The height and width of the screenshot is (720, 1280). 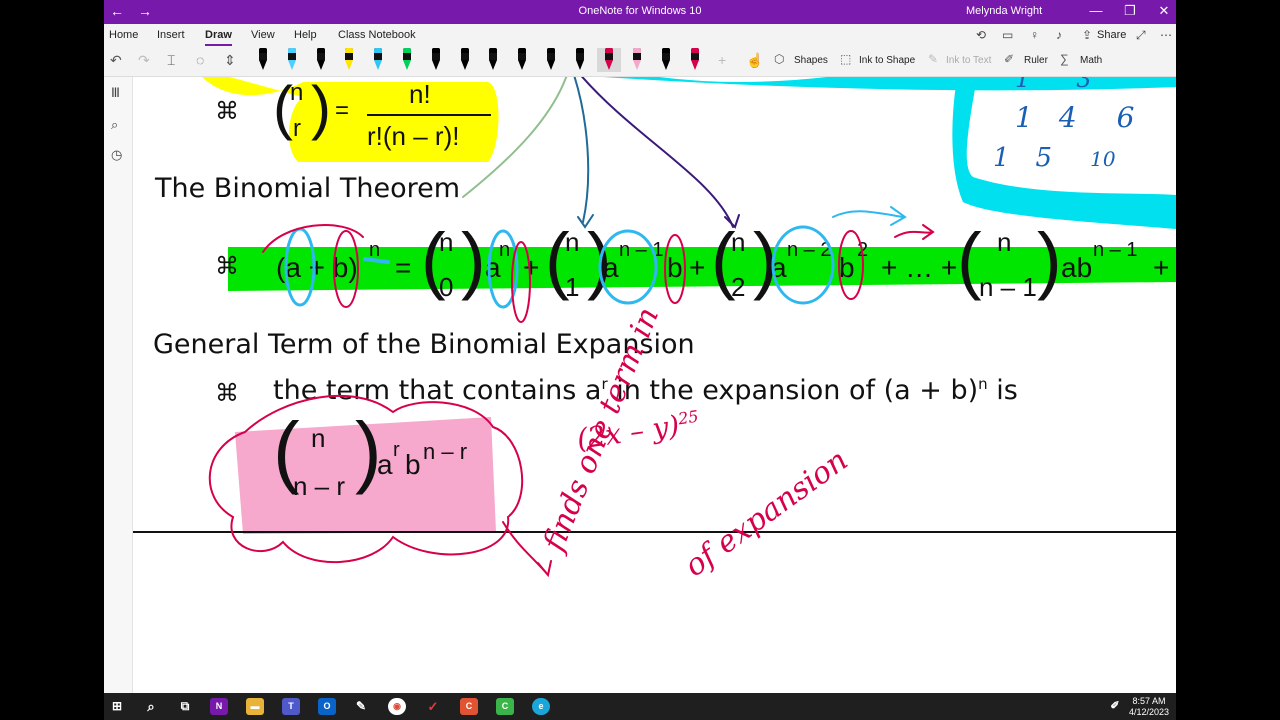 I want to click on close-icon: ✕, so click(x=1164, y=11).